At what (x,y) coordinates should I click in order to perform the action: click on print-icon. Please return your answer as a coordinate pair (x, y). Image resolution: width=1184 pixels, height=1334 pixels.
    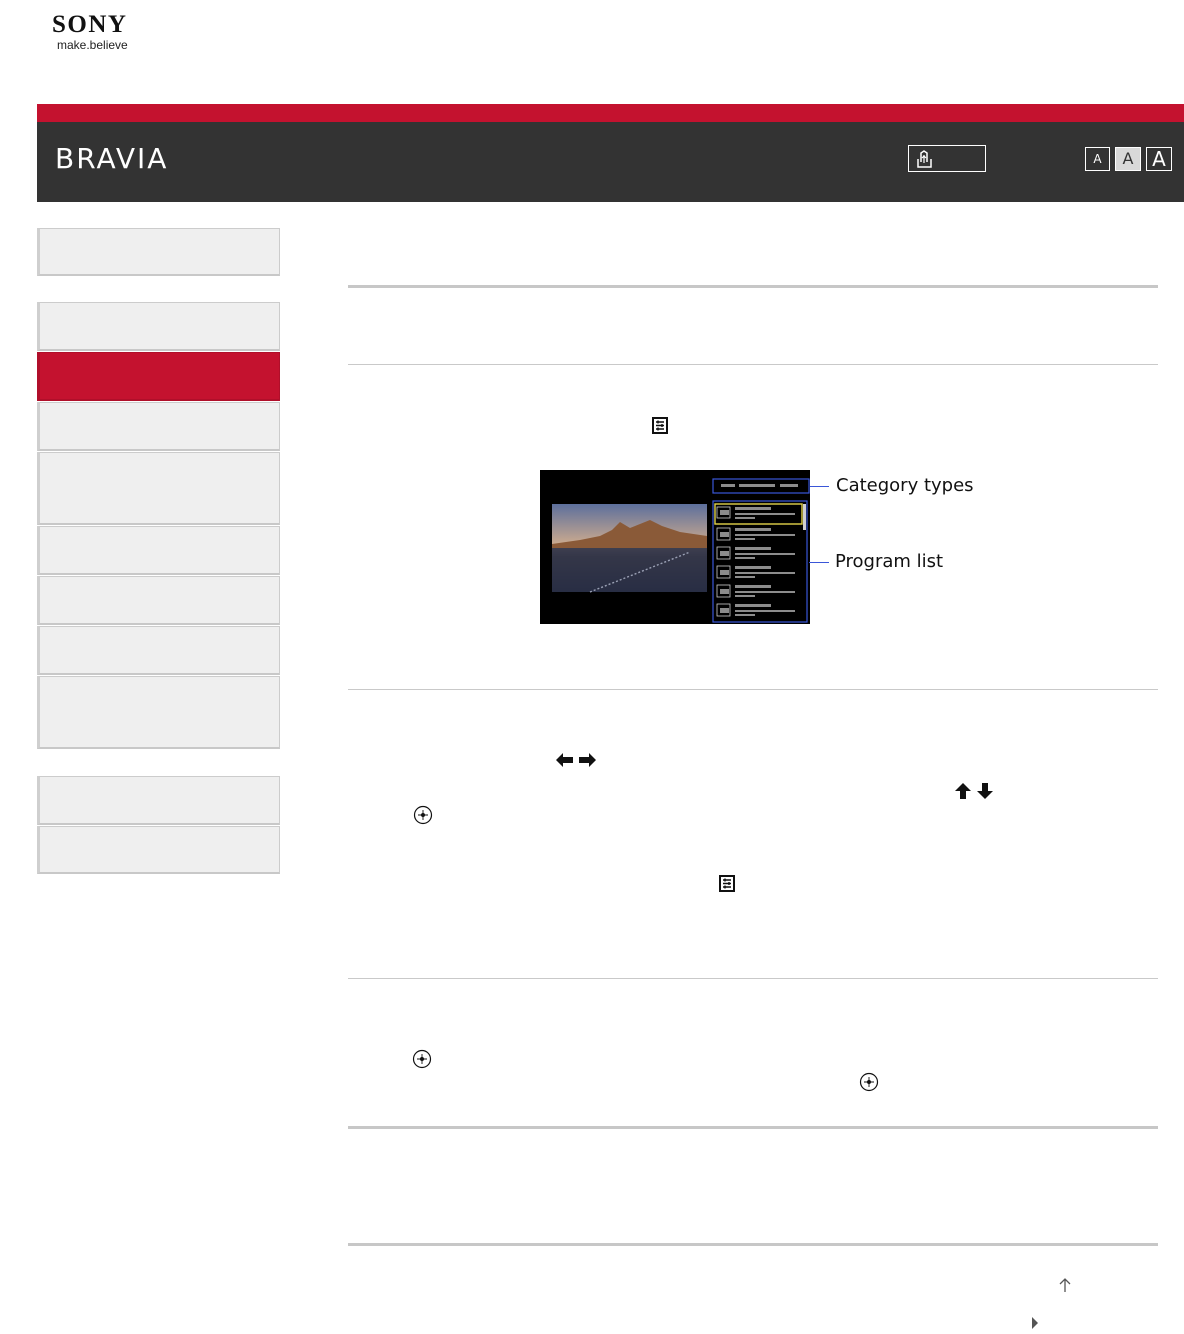
    Looking at the image, I should click on (924, 159).